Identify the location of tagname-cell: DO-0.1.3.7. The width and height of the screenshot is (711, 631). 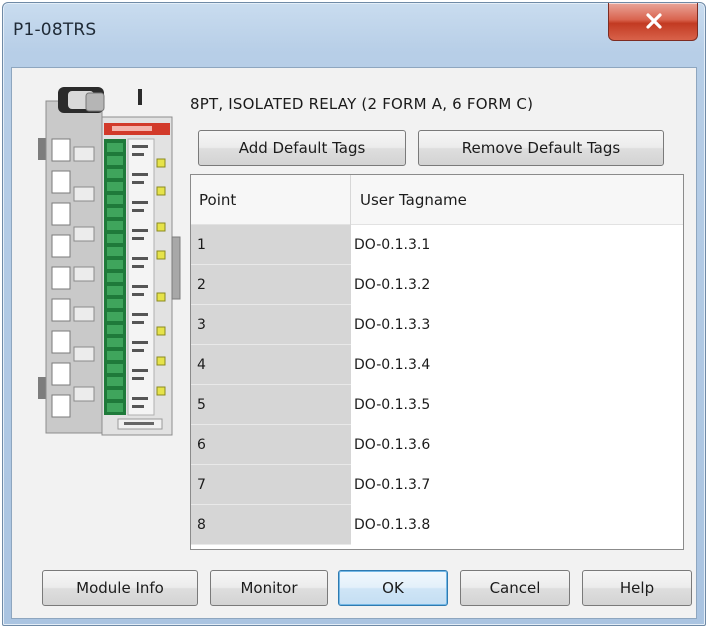
(517, 485).